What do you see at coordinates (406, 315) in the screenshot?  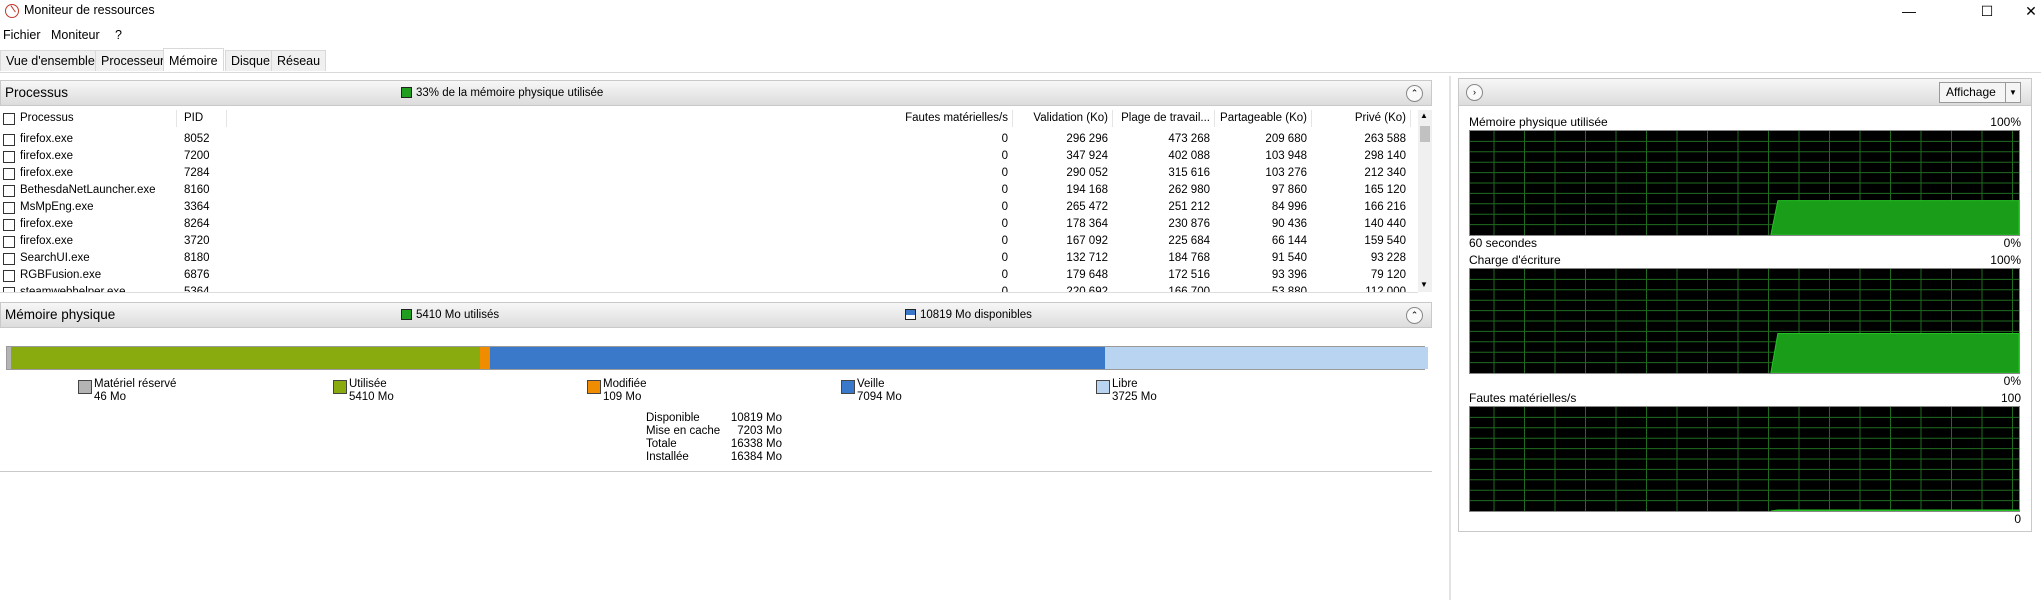 I see `green-indicator-icon` at bounding box center [406, 315].